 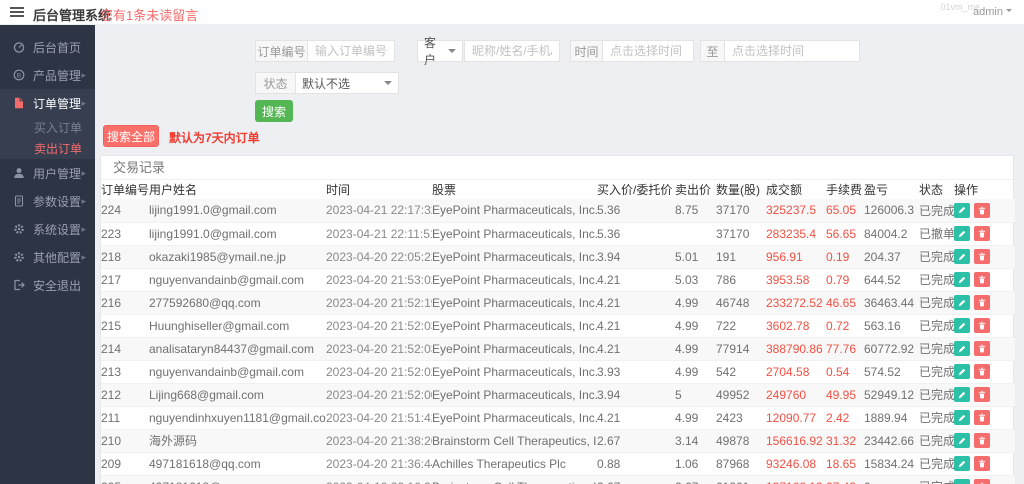 I want to click on sidebar-item-sell-orders: 卖出订单, so click(x=47, y=148).